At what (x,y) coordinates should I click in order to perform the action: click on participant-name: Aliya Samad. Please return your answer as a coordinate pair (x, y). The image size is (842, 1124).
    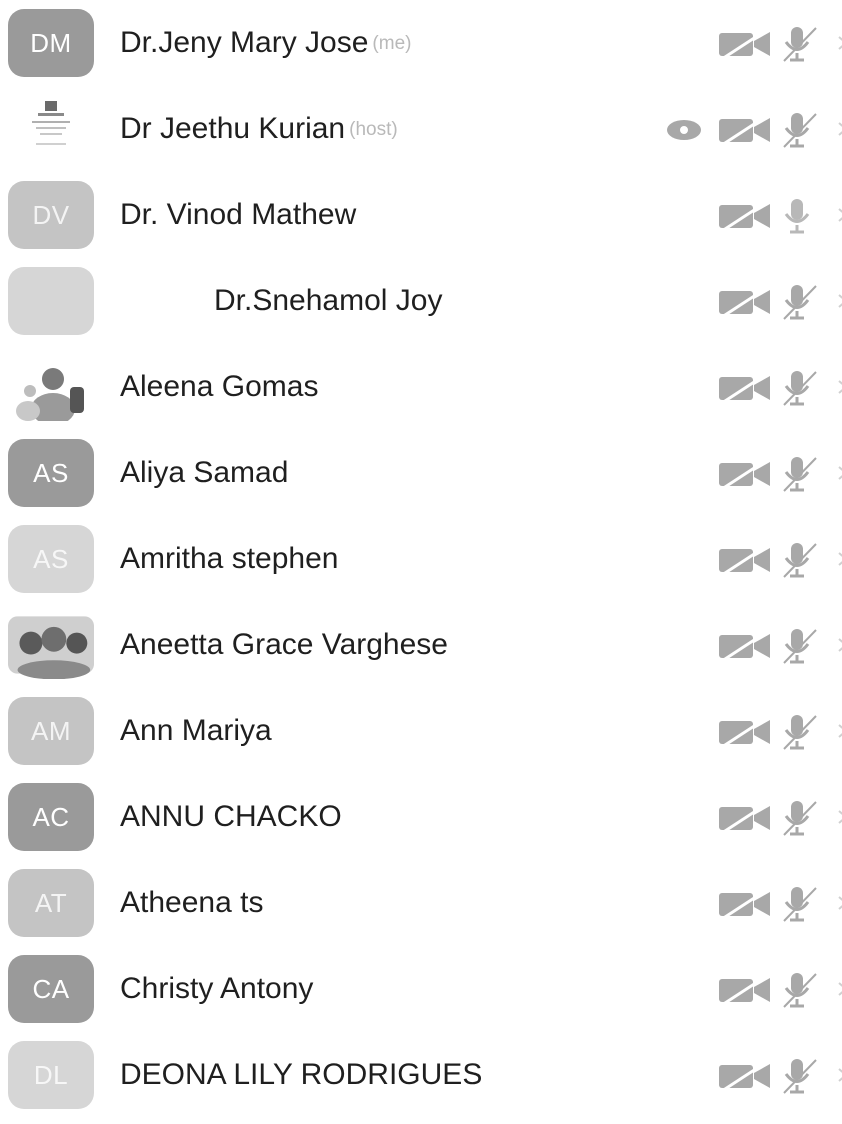
    Looking at the image, I should click on (204, 473).